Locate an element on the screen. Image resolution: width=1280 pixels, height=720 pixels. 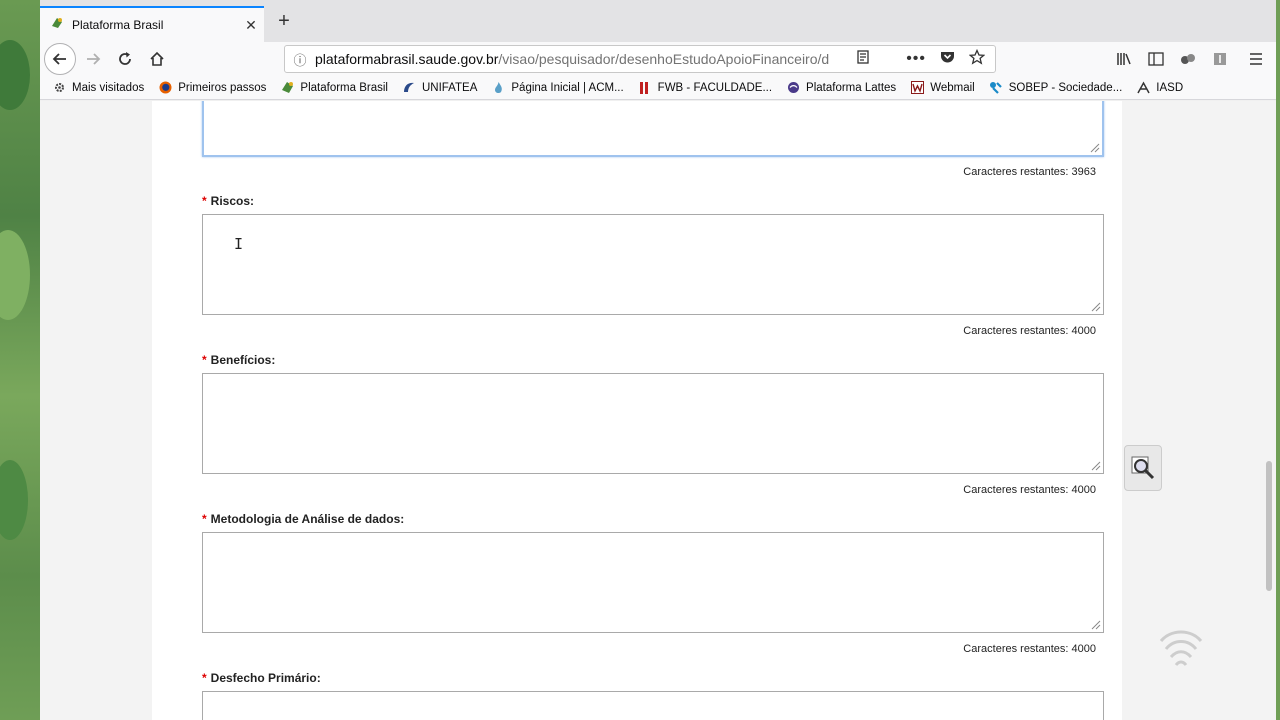
iasd-icon is located at coordinates (1143, 88).